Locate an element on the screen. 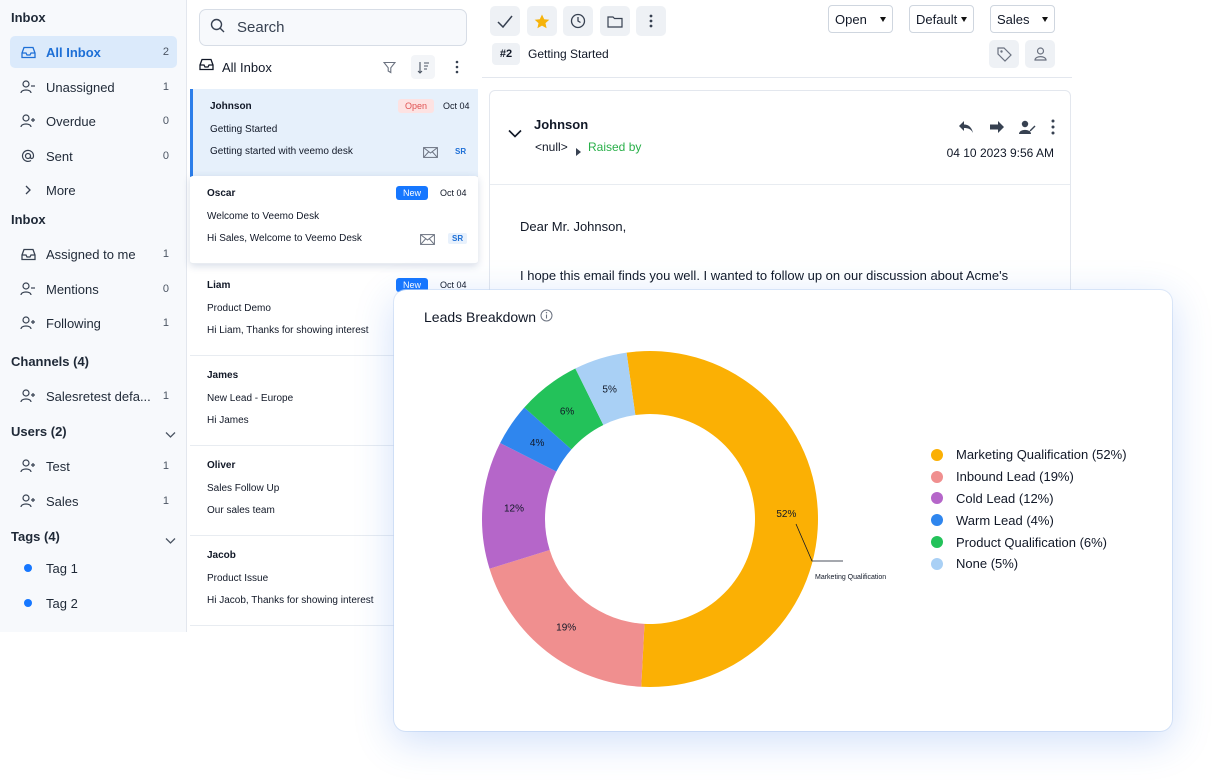 The image size is (1212, 780). chevron-right-icon is located at coordinates (28, 190).